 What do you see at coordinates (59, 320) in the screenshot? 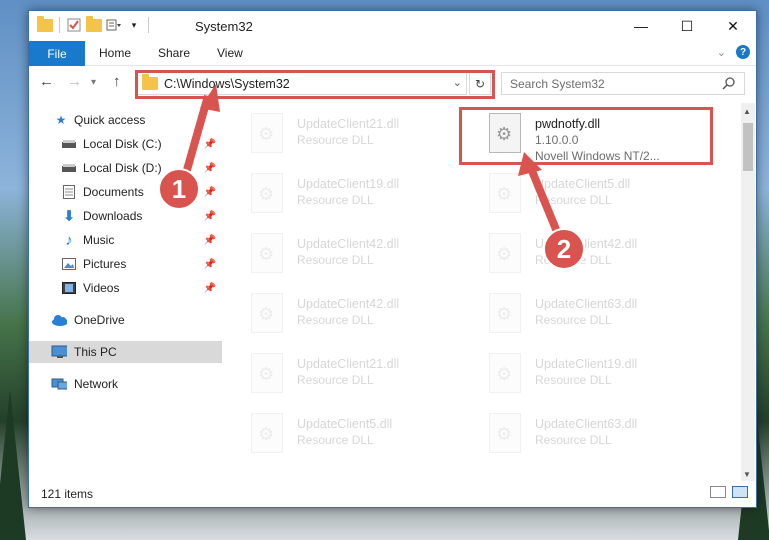
I see `cloud-icon` at bounding box center [59, 320].